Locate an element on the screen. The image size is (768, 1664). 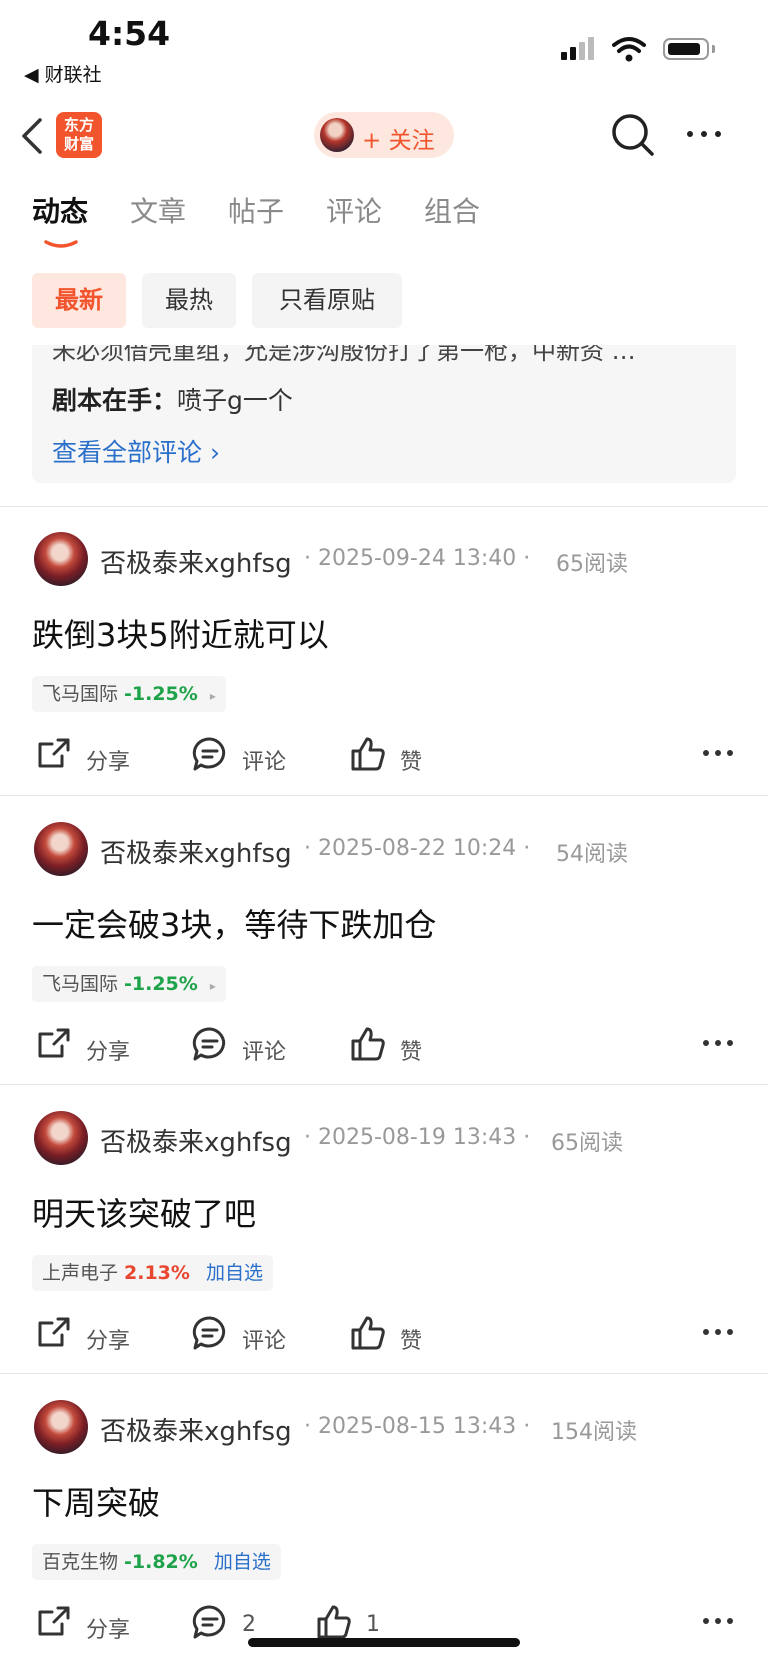
stock-tag: 百克生物 -1.82% 加自选 is located at coordinates (156, 1562).